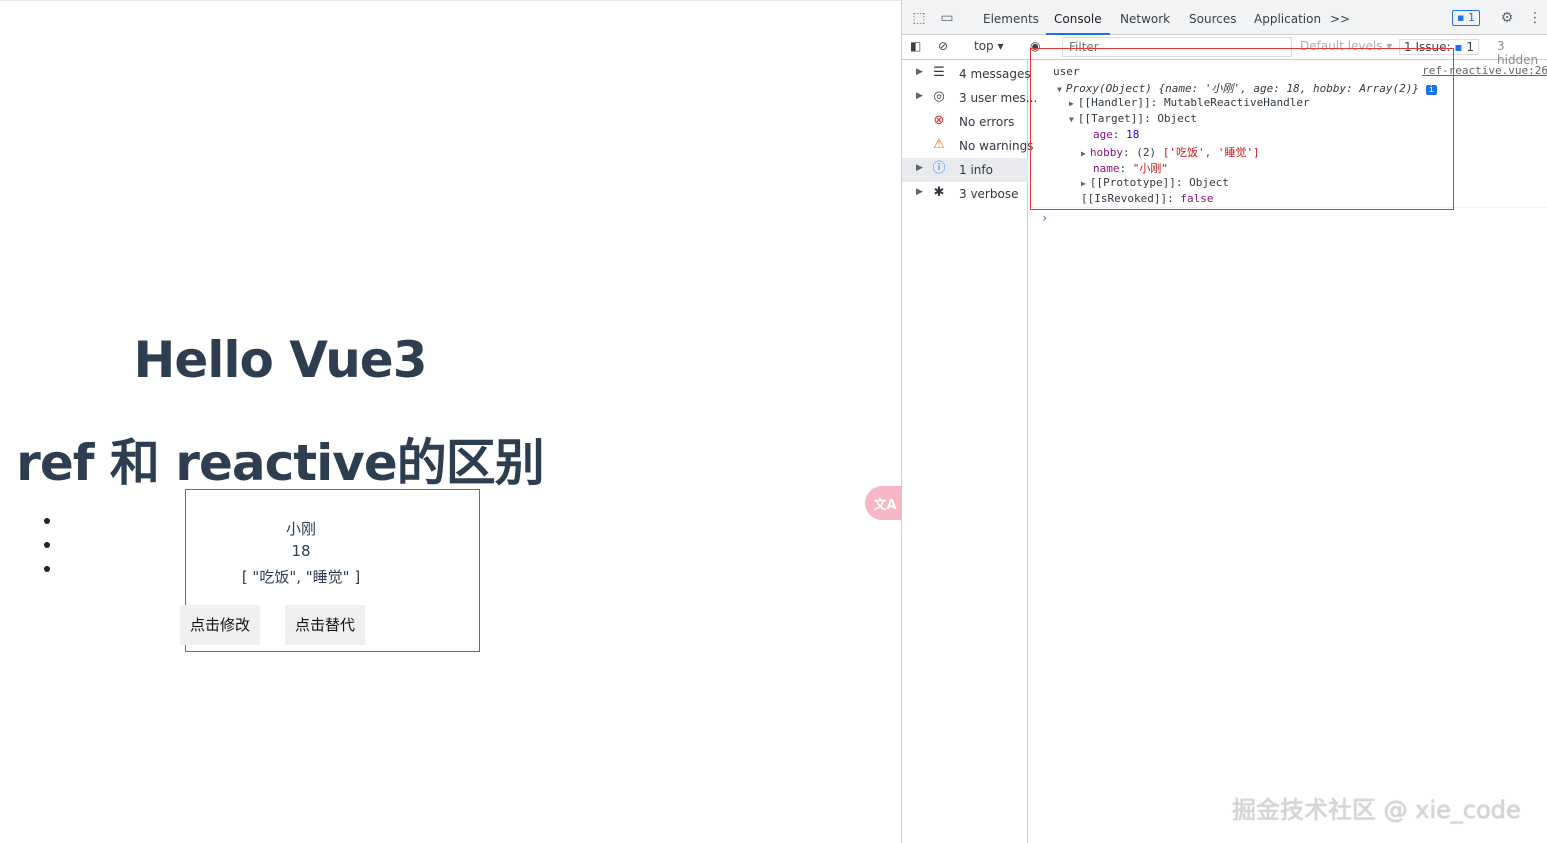 This screenshot has height=843, width=1547. Describe the element at coordinates (1470, 47) in the screenshot. I see `issues-count: 1` at that location.